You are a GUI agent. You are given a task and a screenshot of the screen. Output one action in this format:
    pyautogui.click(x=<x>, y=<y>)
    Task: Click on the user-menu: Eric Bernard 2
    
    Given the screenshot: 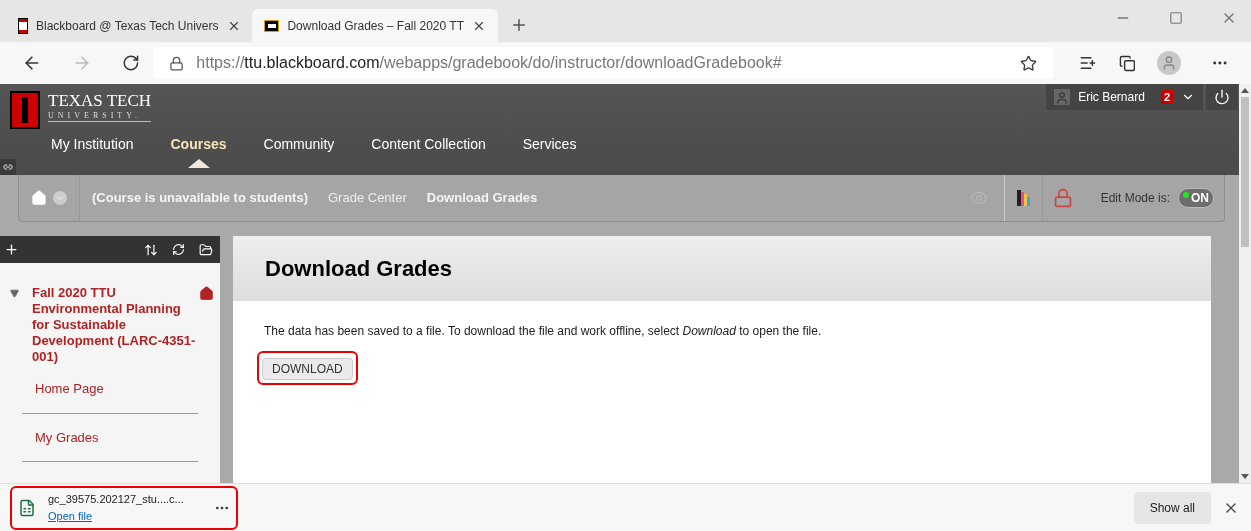 What is the action you would take?
    pyautogui.click(x=1124, y=97)
    